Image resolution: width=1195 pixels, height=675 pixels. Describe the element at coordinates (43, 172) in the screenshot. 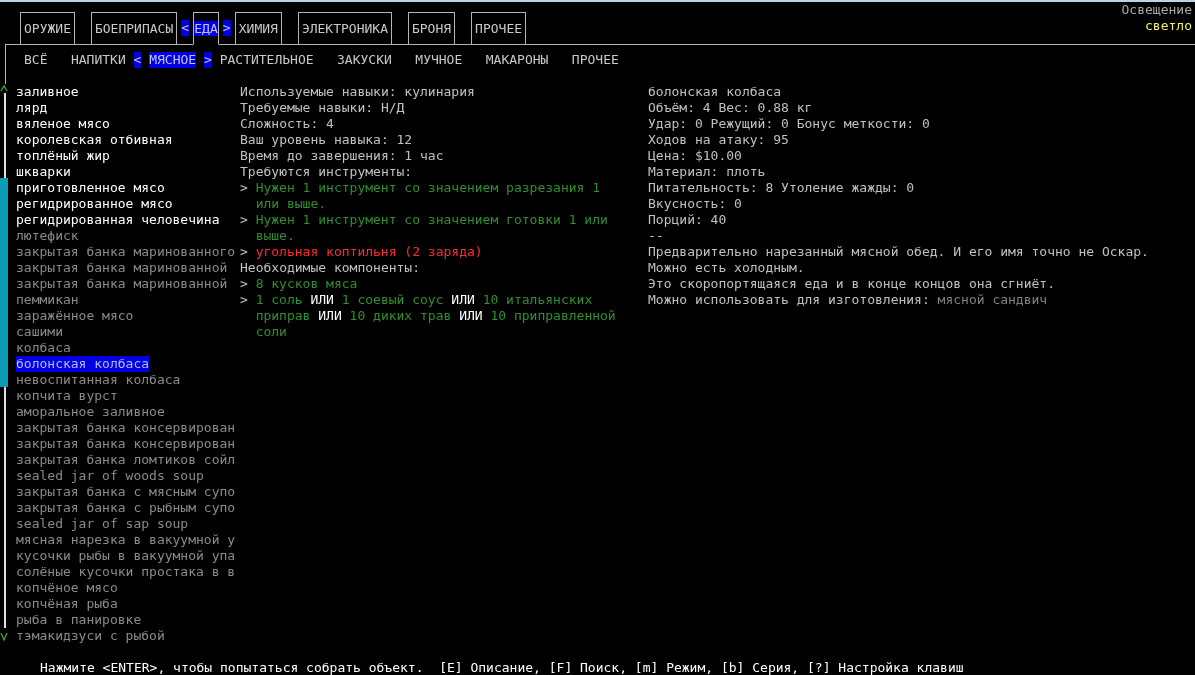

I see `recipe-item: шкварки` at that location.